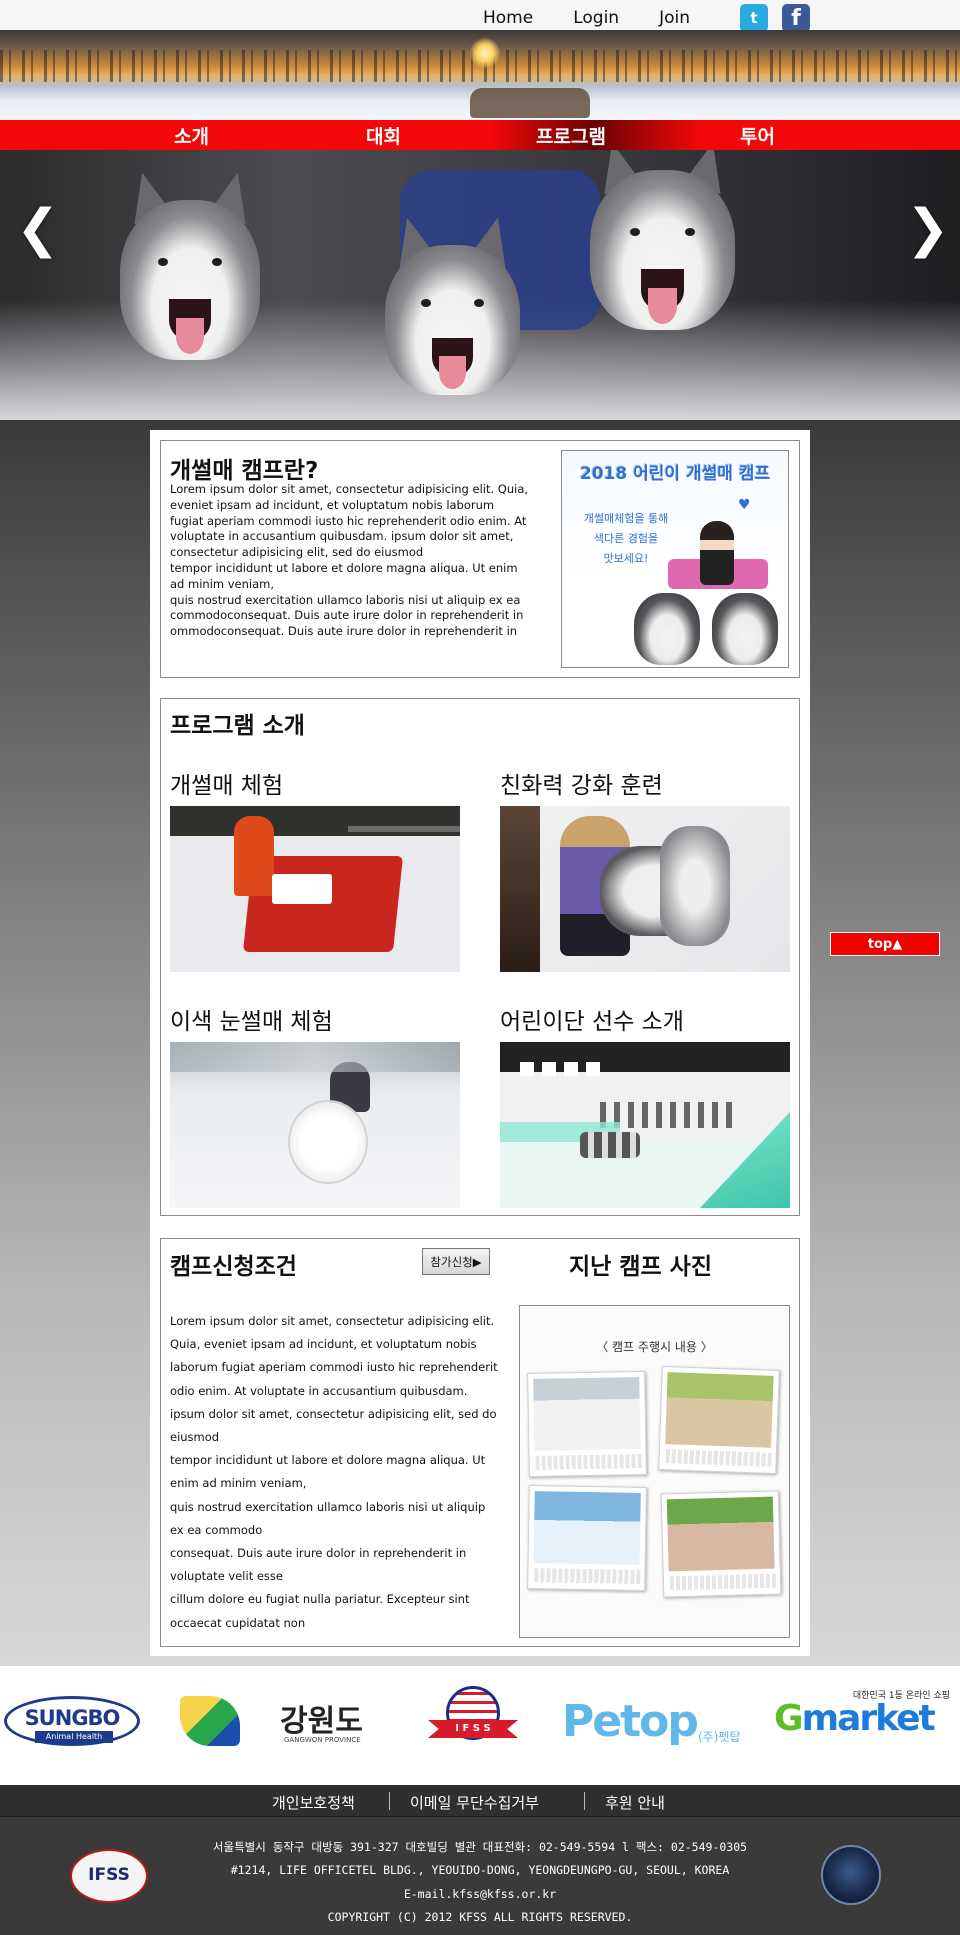 The width and height of the screenshot is (960, 1935). I want to click on poster-title: 2018 어린이 개썰매 캠프, so click(675, 474).